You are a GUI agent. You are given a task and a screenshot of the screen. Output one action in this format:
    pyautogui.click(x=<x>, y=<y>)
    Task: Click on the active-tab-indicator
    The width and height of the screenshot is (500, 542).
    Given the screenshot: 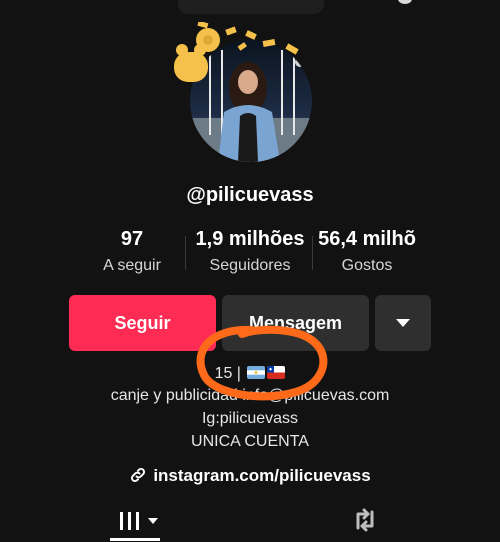 What is the action you would take?
    pyautogui.click(x=135, y=539)
    